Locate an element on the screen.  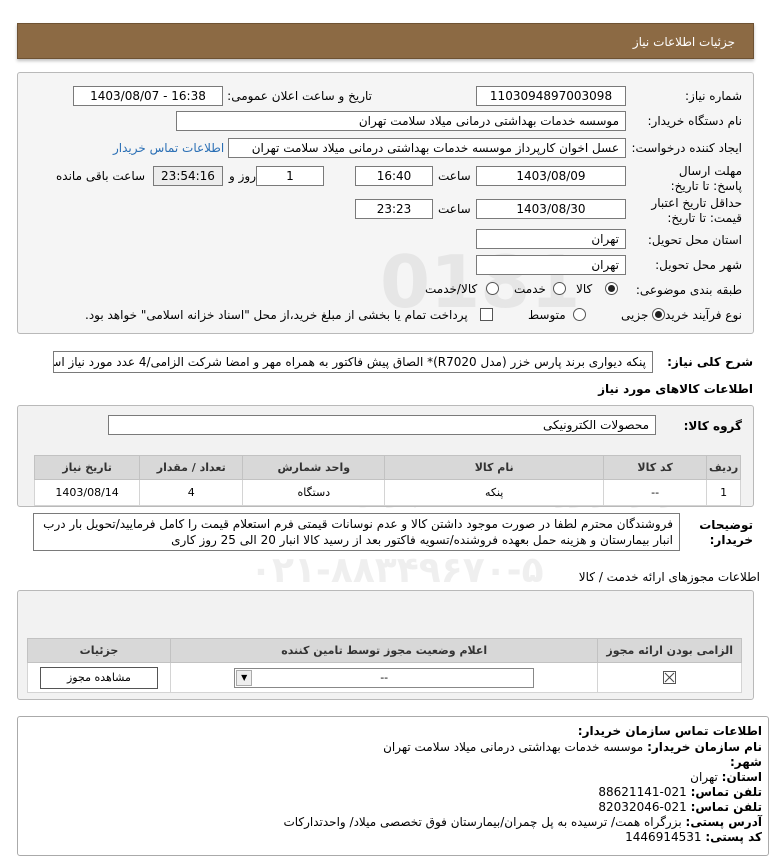
goods-section-title: اطلاعات کالاهای مورد نیاز is located at coordinates (675, 389).